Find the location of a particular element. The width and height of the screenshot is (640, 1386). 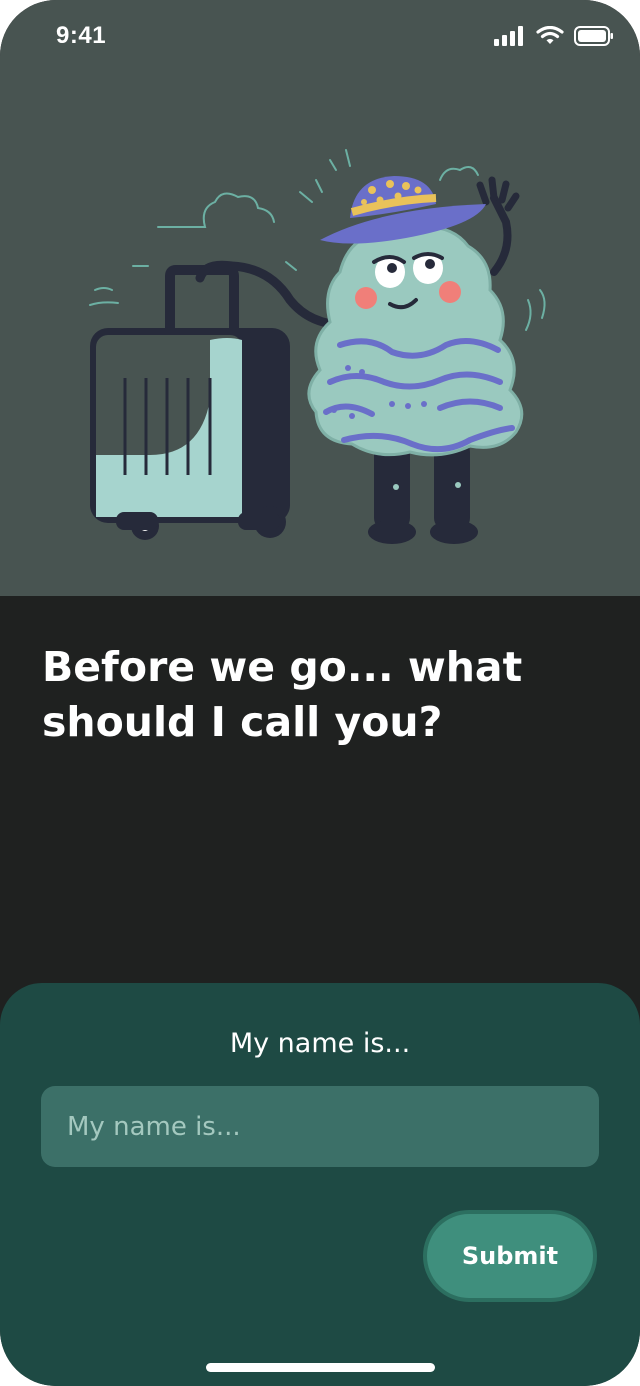

status-icons is located at coordinates (554, 36).